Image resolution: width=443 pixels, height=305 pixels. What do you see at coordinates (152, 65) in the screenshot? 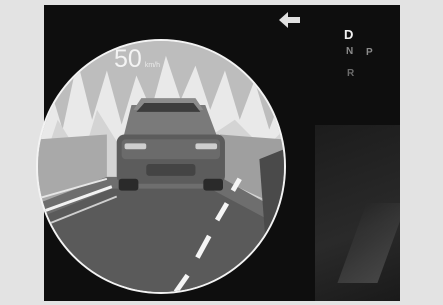
I see `speed-unit: km/h` at bounding box center [152, 65].